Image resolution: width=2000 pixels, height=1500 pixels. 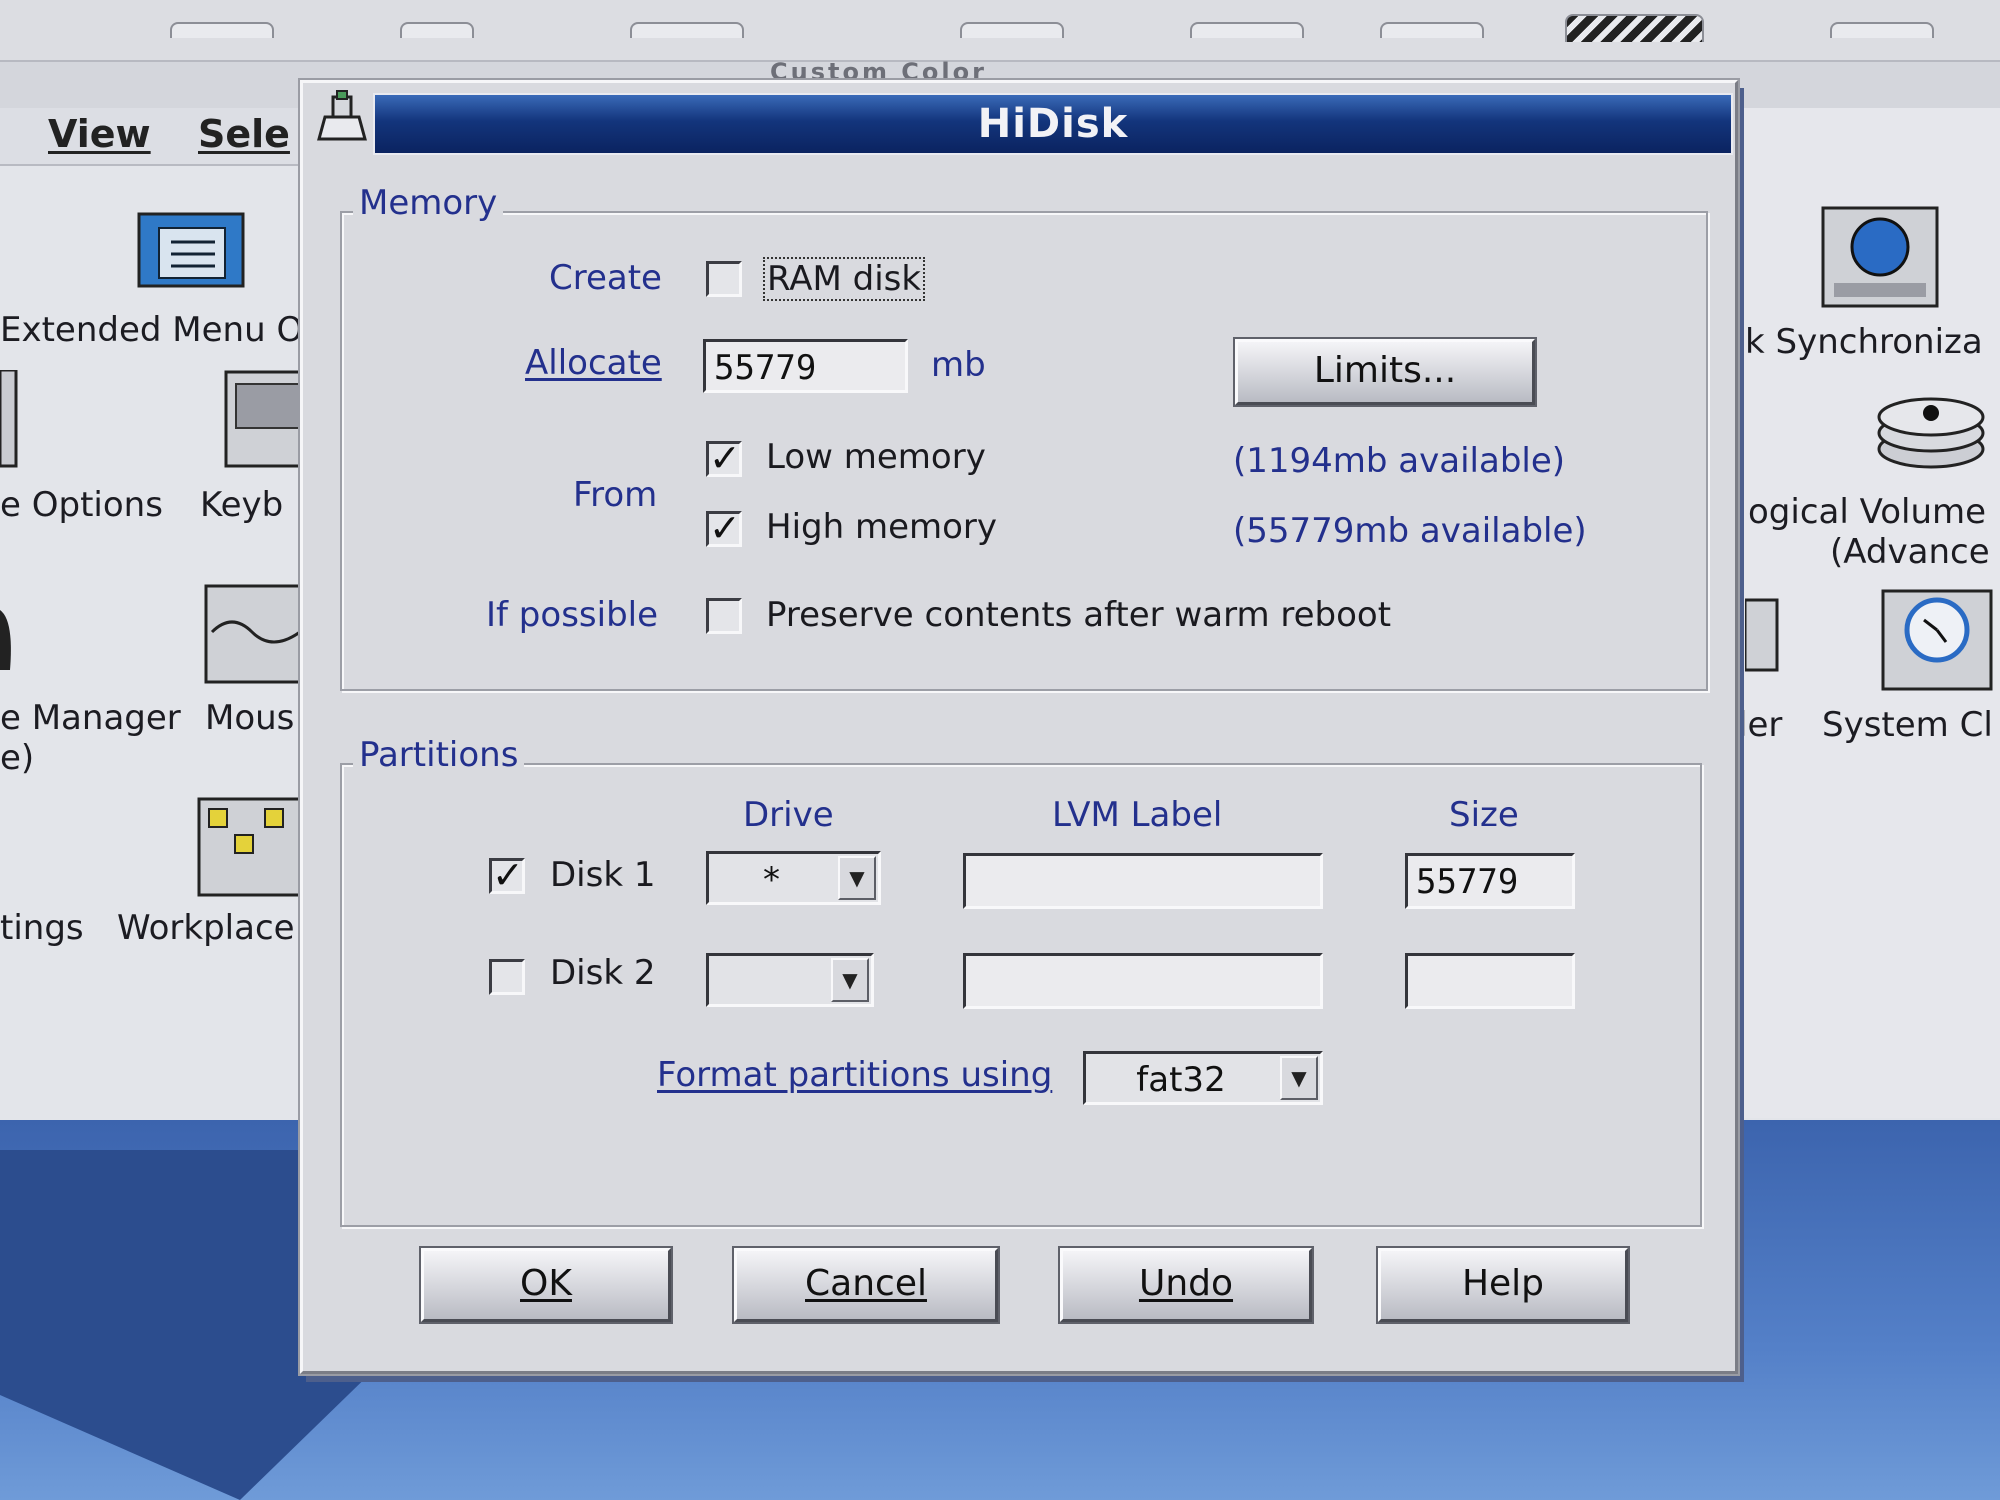 What do you see at coordinates (876, 457) in the screenshot?
I see `low-memory-label: Low memory` at bounding box center [876, 457].